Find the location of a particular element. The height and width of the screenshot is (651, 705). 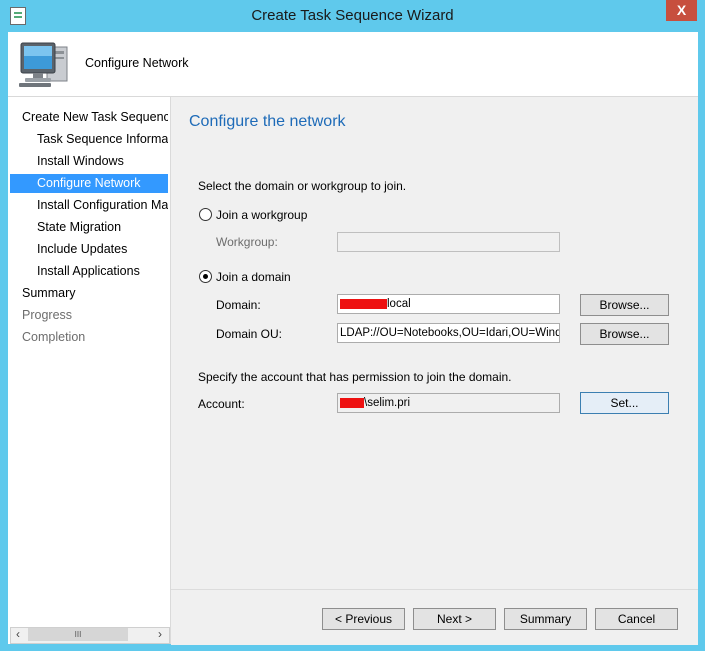

workgroup-field is located at coordinates (448, 242).